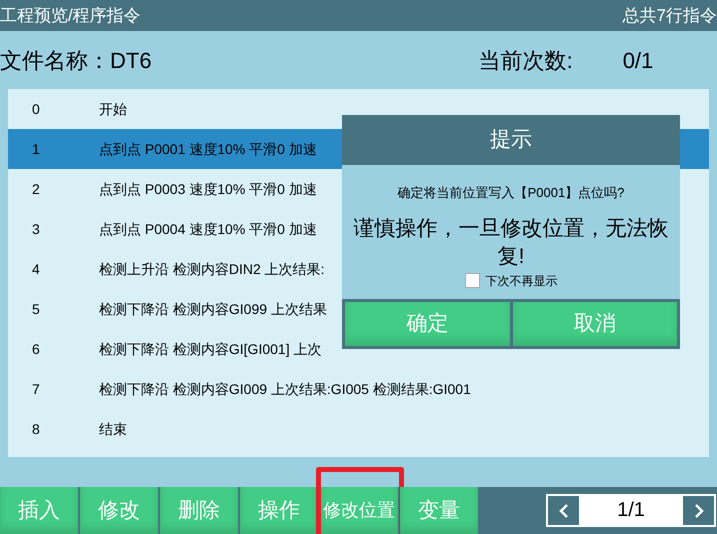  I want to click on row-number: 2, so click(36, 189).